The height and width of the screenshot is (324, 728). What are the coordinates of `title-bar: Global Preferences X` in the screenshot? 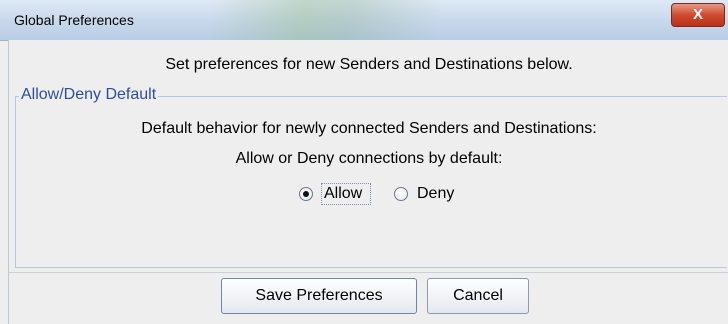 It's located at (364, 20).